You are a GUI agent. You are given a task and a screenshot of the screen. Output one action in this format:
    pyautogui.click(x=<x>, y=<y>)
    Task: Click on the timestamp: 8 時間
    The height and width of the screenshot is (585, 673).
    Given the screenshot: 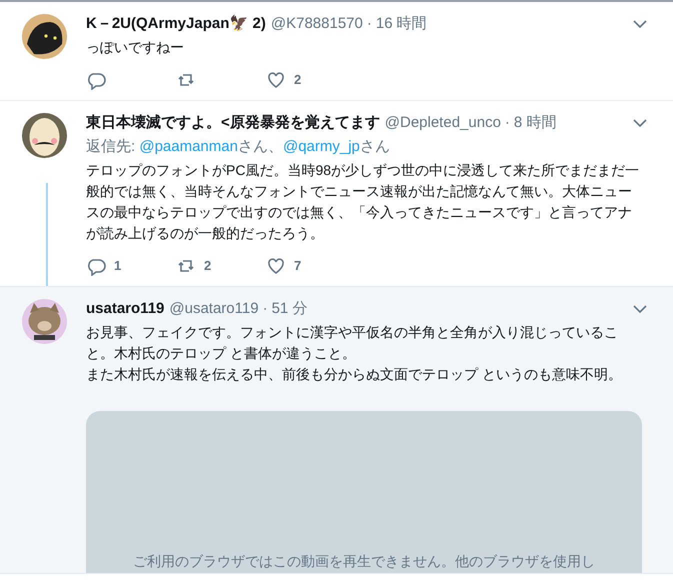 What is the action you would take?
    pyautogui.click(x=535, y=123)
    